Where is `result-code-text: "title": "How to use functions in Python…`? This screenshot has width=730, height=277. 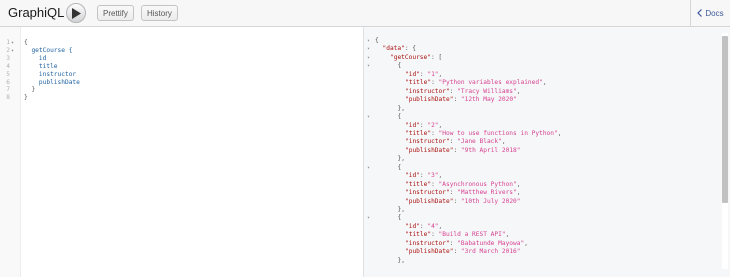 result-code-text: "title": "How to use functions in Python… is located at coordinates (483, 134).